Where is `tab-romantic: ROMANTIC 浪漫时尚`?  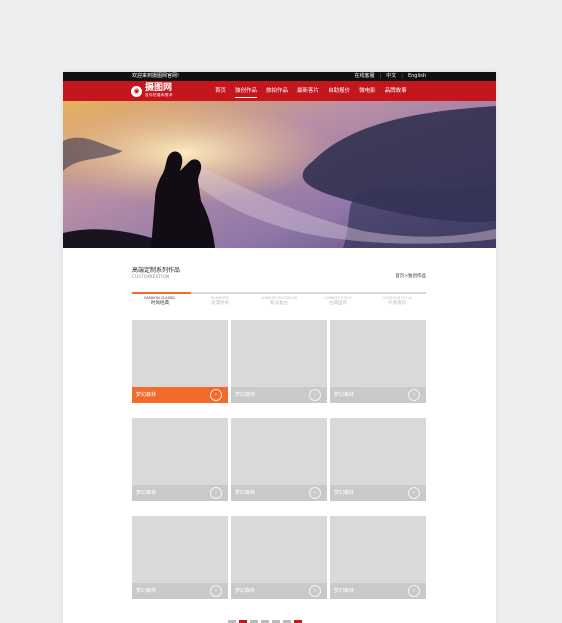
tab-romantic: ROMANTIC 浪漫时尚 is located at coordinates (220, 301).